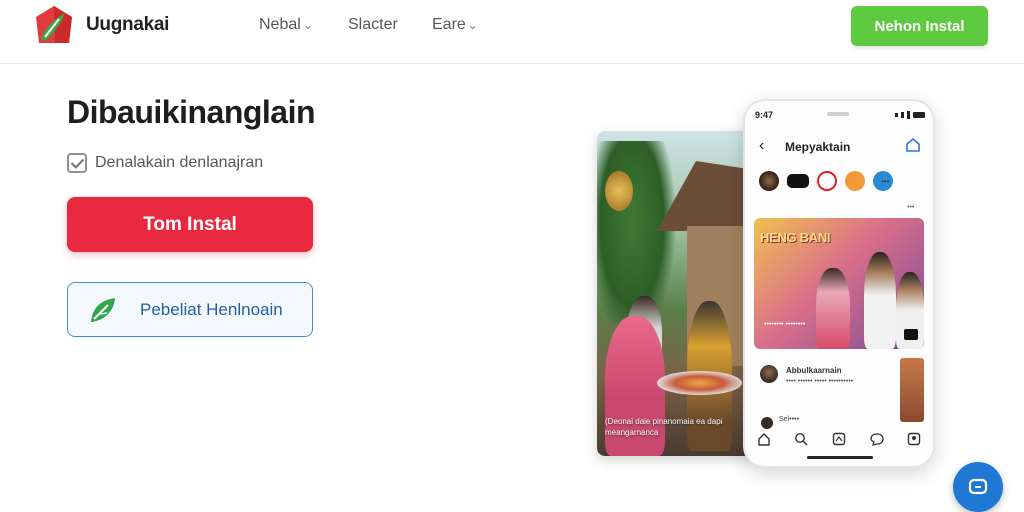  Describe the element at coordinates (795, 237) in the screenshot. I see `featured-title: HENG BANI` at that location.